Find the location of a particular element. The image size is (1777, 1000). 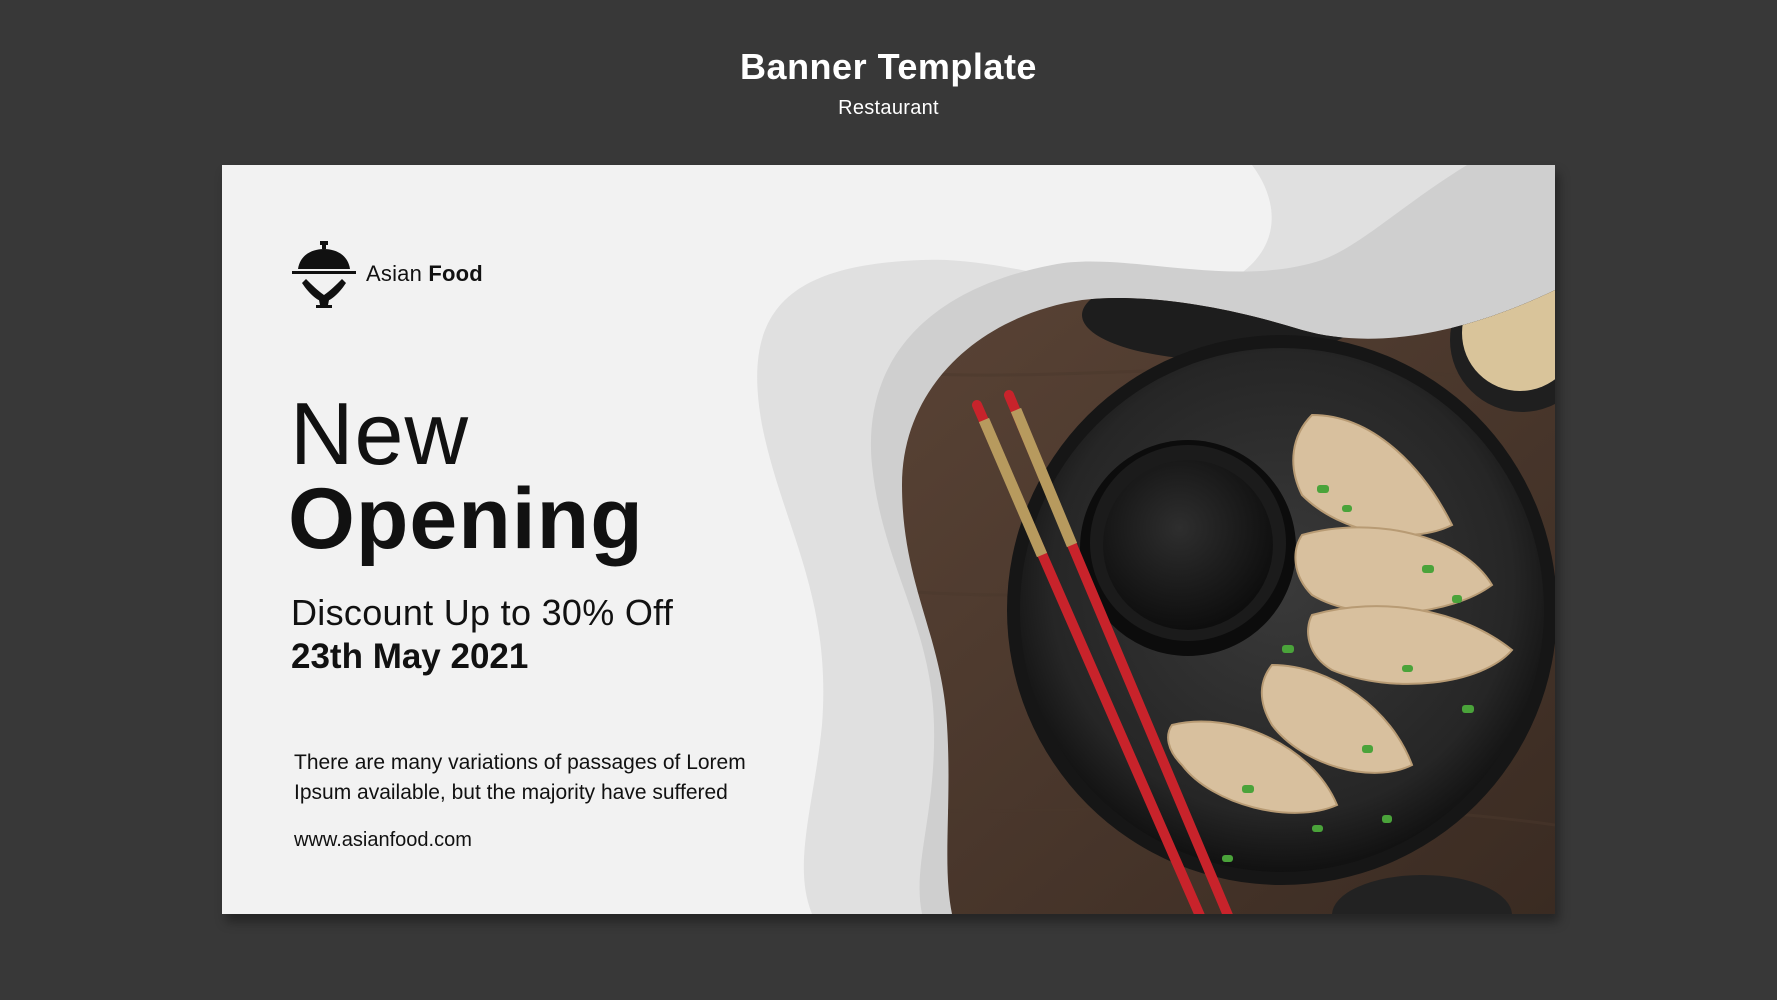

website-url: www.asianfood.com is located at coordinates (383, 840).